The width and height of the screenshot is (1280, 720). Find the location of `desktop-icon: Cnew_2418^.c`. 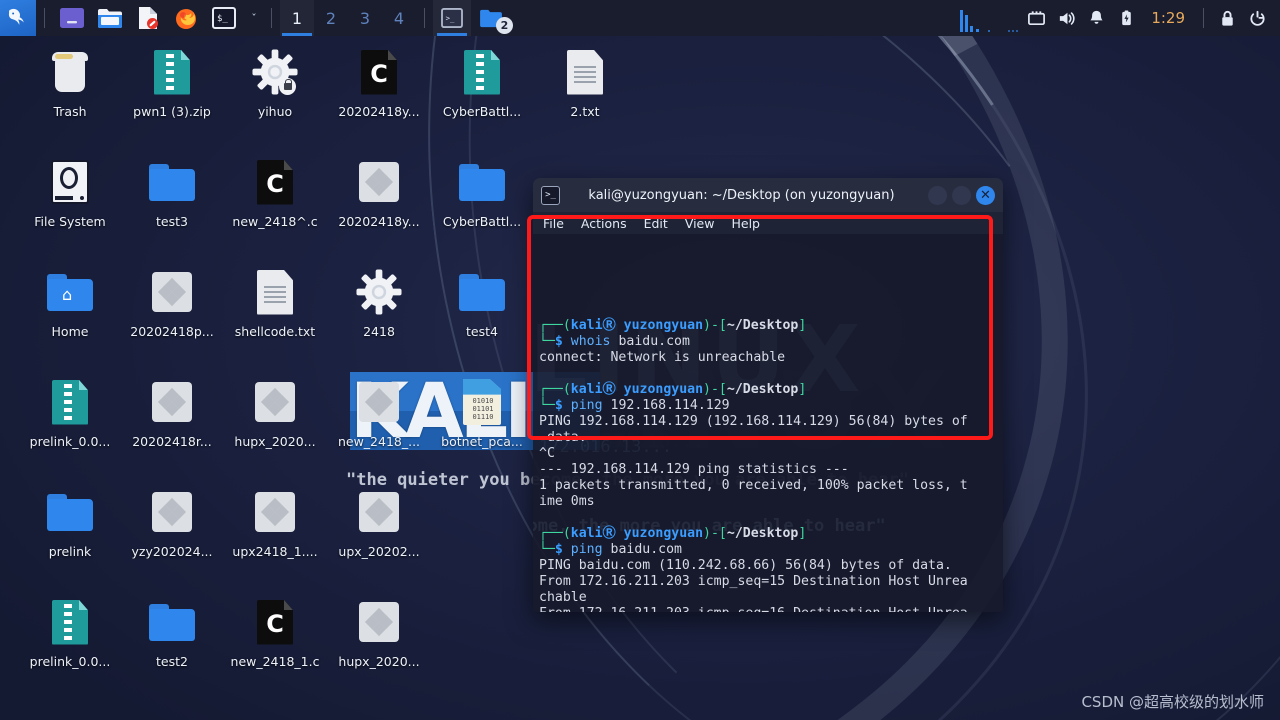

desktop-icon: Cnew_2418^.c is located at coordinates (275, 191).